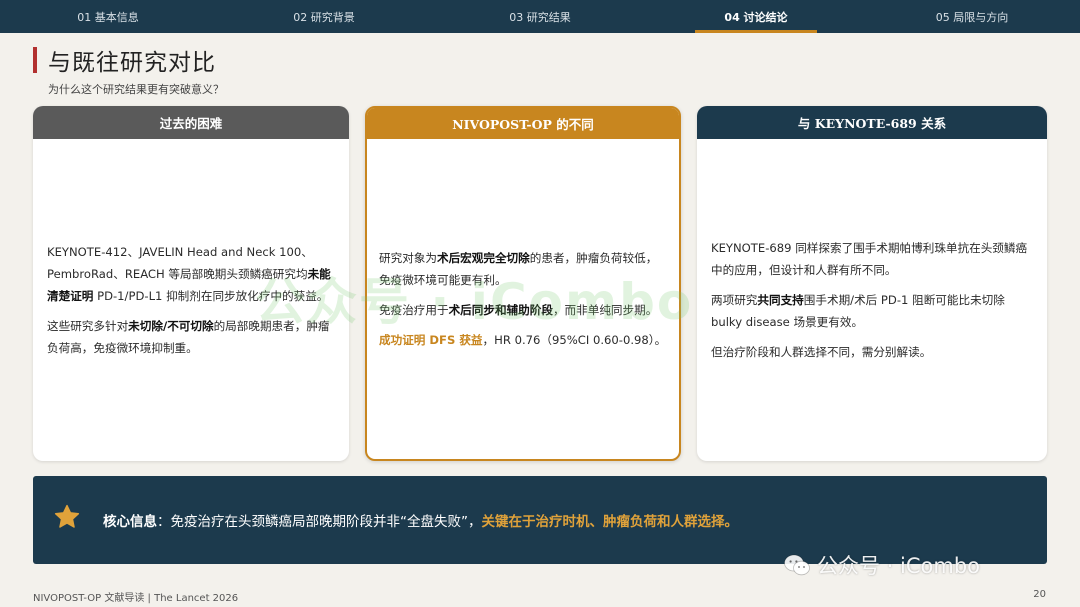  Describe the element at coordinates (605, 310) in the screenshot. I see `text: ，而非单纯同步期。` at that location.